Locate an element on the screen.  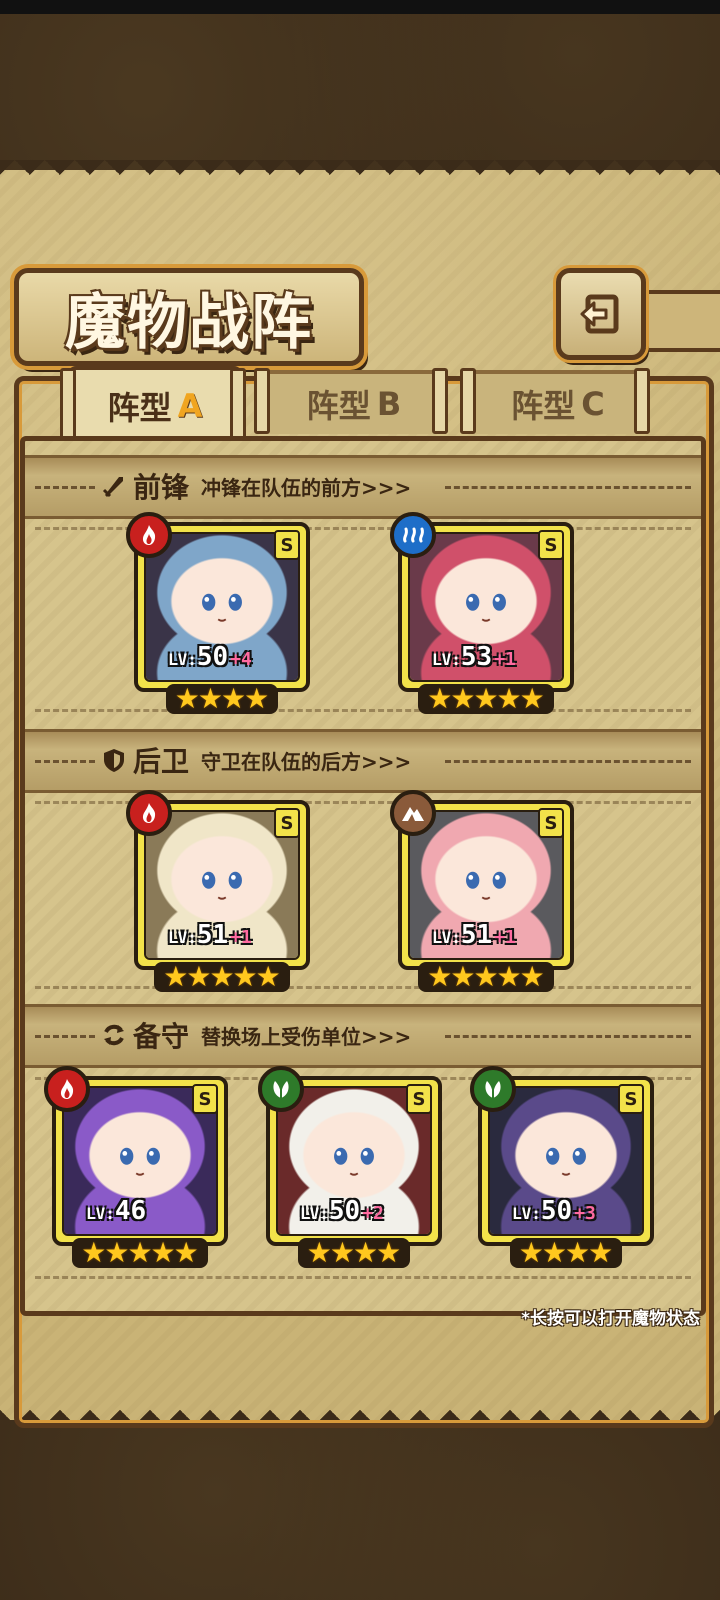
fire-element-icon is located at coordinates (67, 1089).